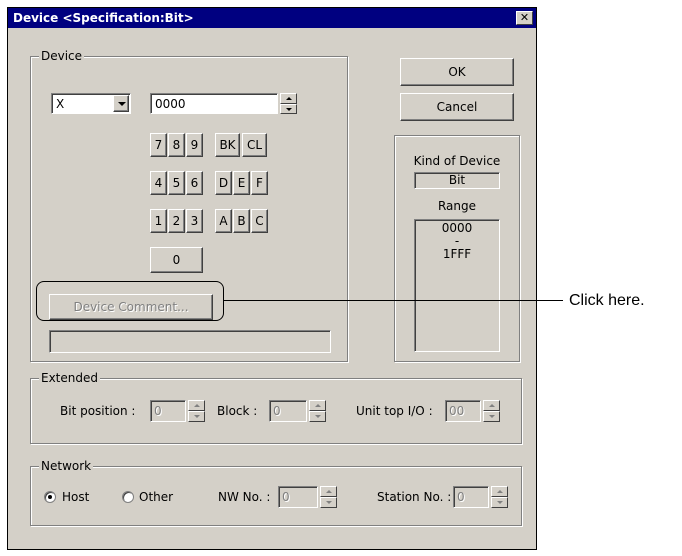  Describe the element at coordinates (471, 497) in the screenshot. I see `station-no-input: 0` at that location.